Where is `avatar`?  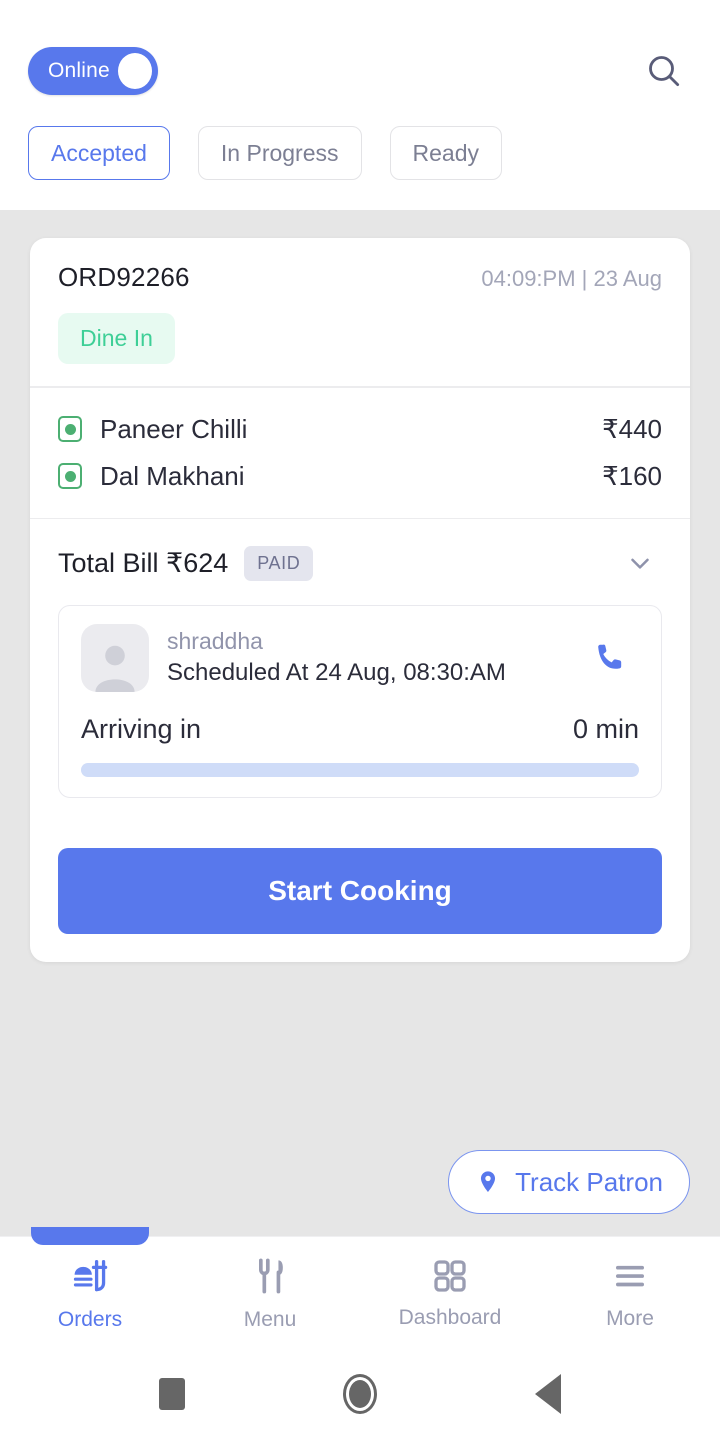
avatar is located at coordinates (115, 658).